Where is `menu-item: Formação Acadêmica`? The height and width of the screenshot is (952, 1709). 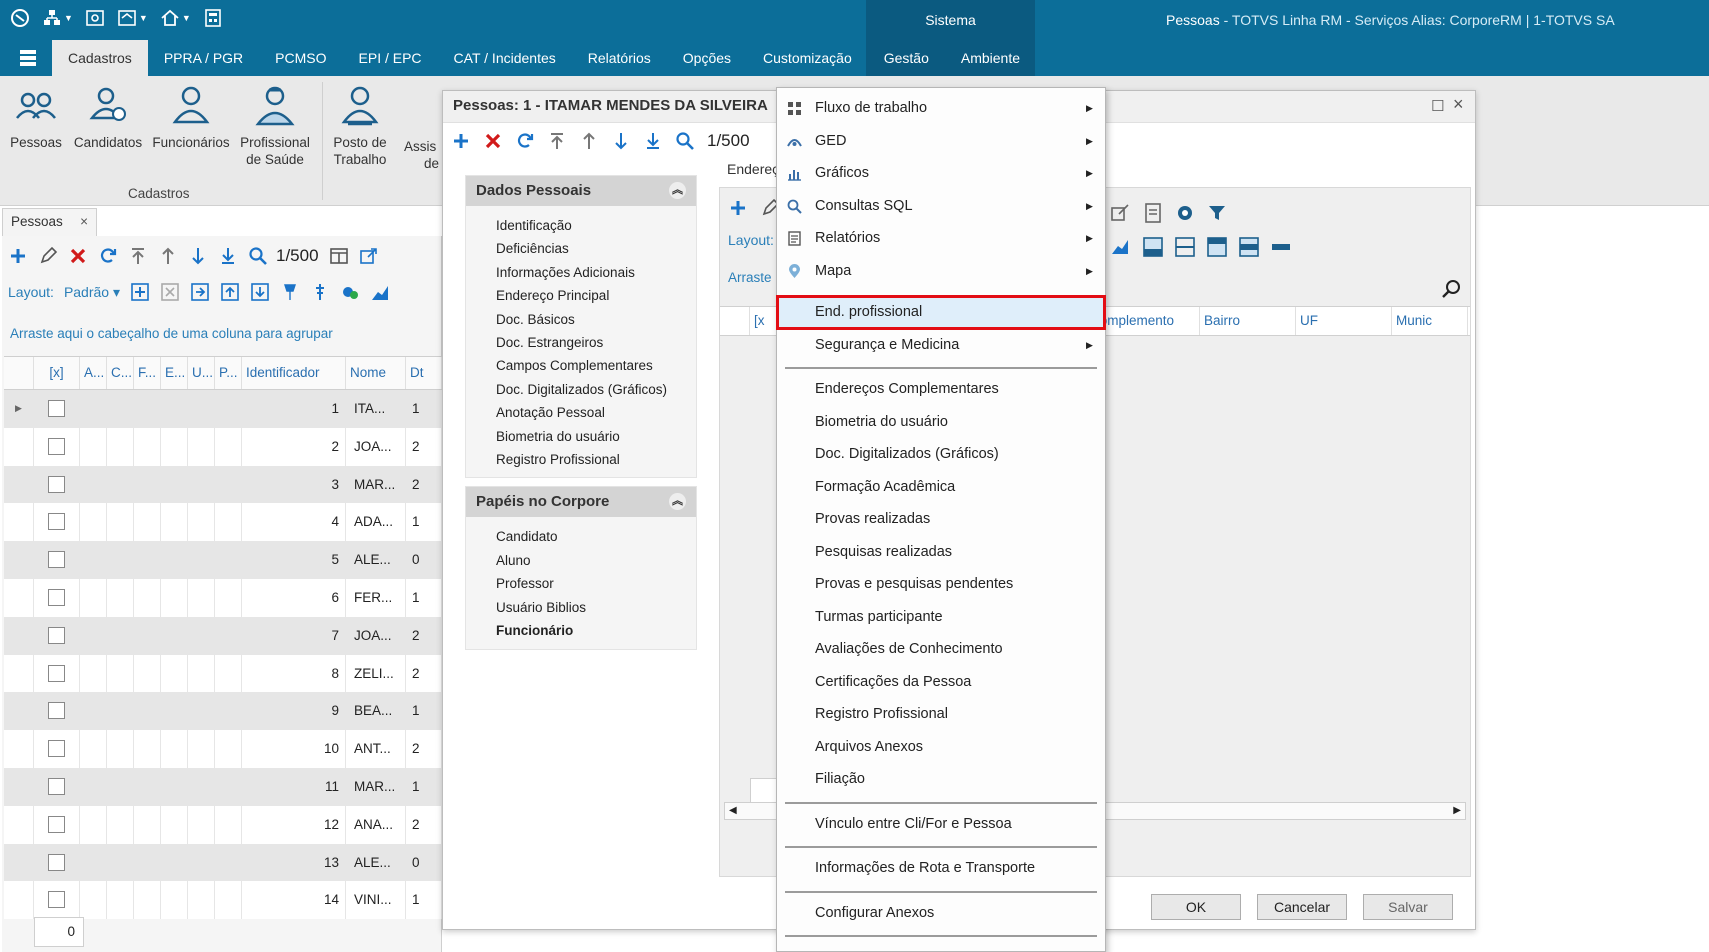
menu-item: Formação Acadêmica is located at coordinates (941, 487).